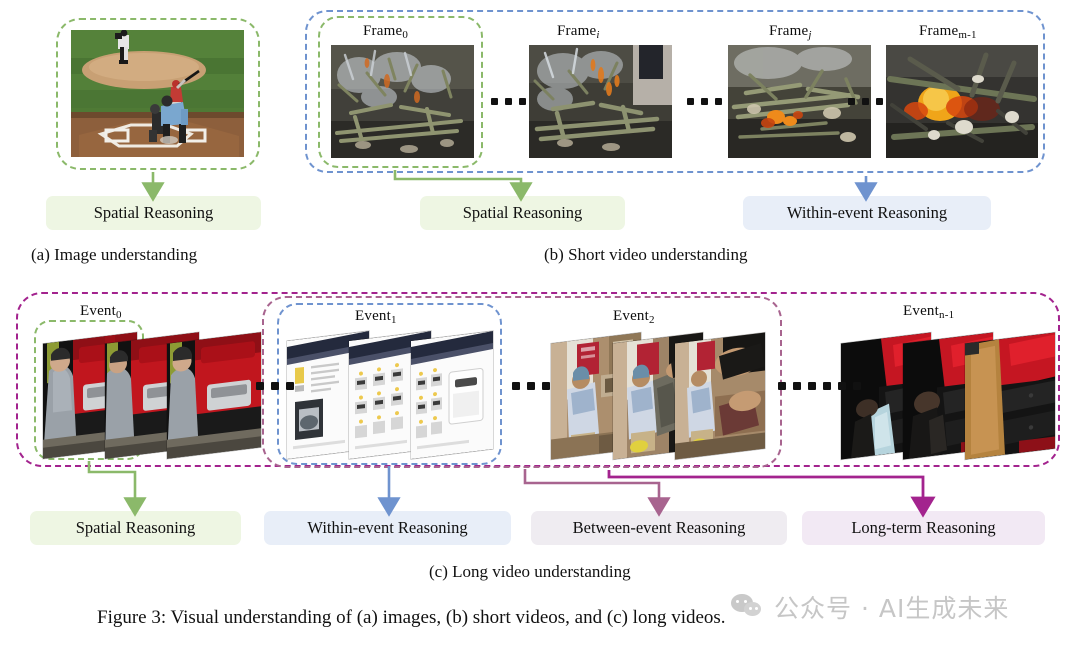  What do you see at coordinates (948, 32) in the screenshot?
I see `panel-b-frame-m-label: Framem-1` at bounding box center [948, 32].